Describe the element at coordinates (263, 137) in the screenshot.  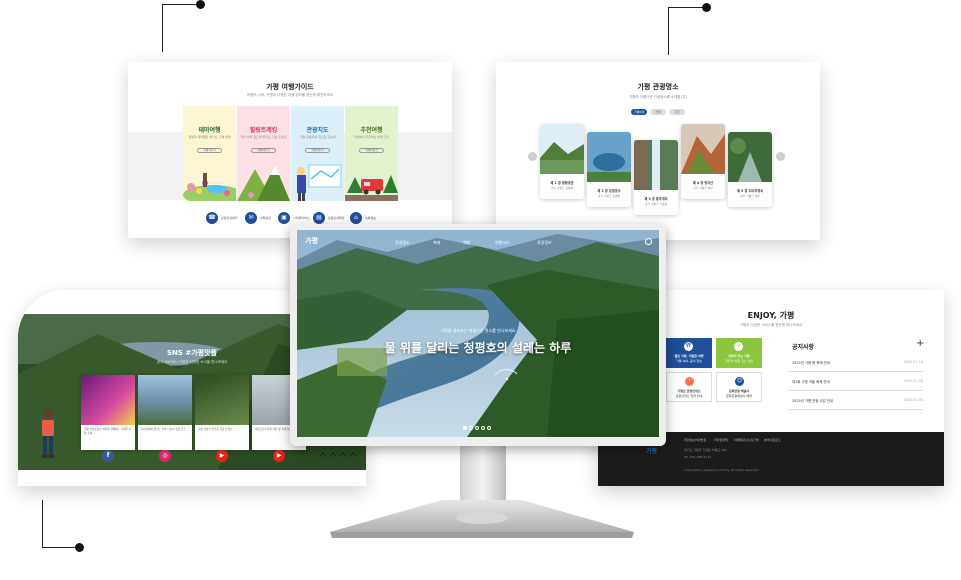
I see `guide-col-desc: 자연 속을 걸으며 즐기는 힐링 트레킹` at that location.